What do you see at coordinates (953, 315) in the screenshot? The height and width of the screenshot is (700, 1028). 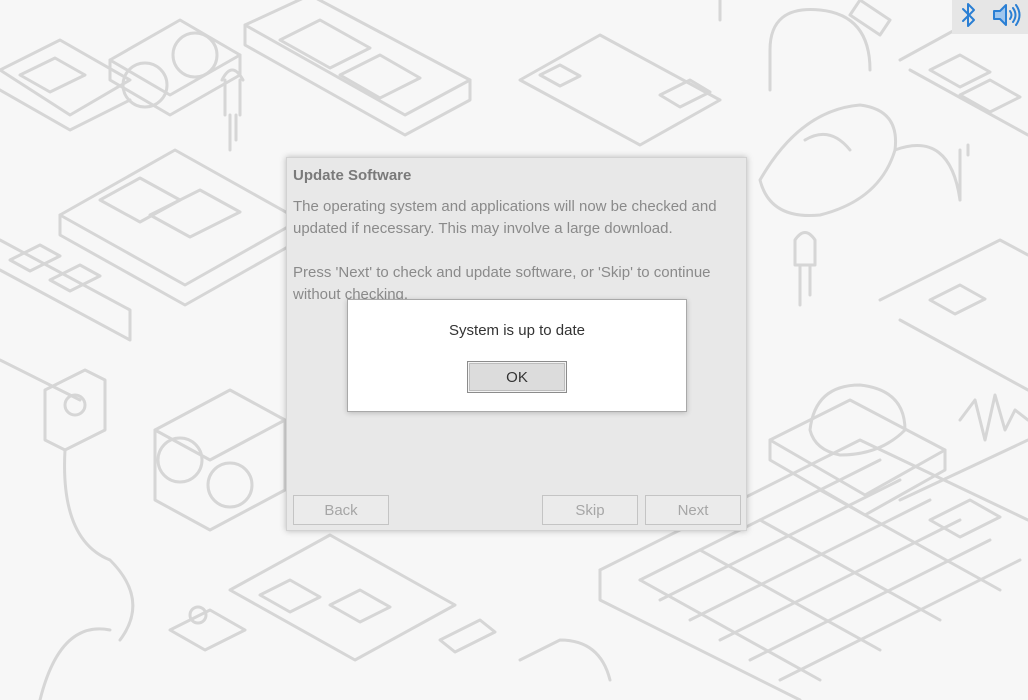 I see `breadboard-right-icon` at bounding box center [953, 315].